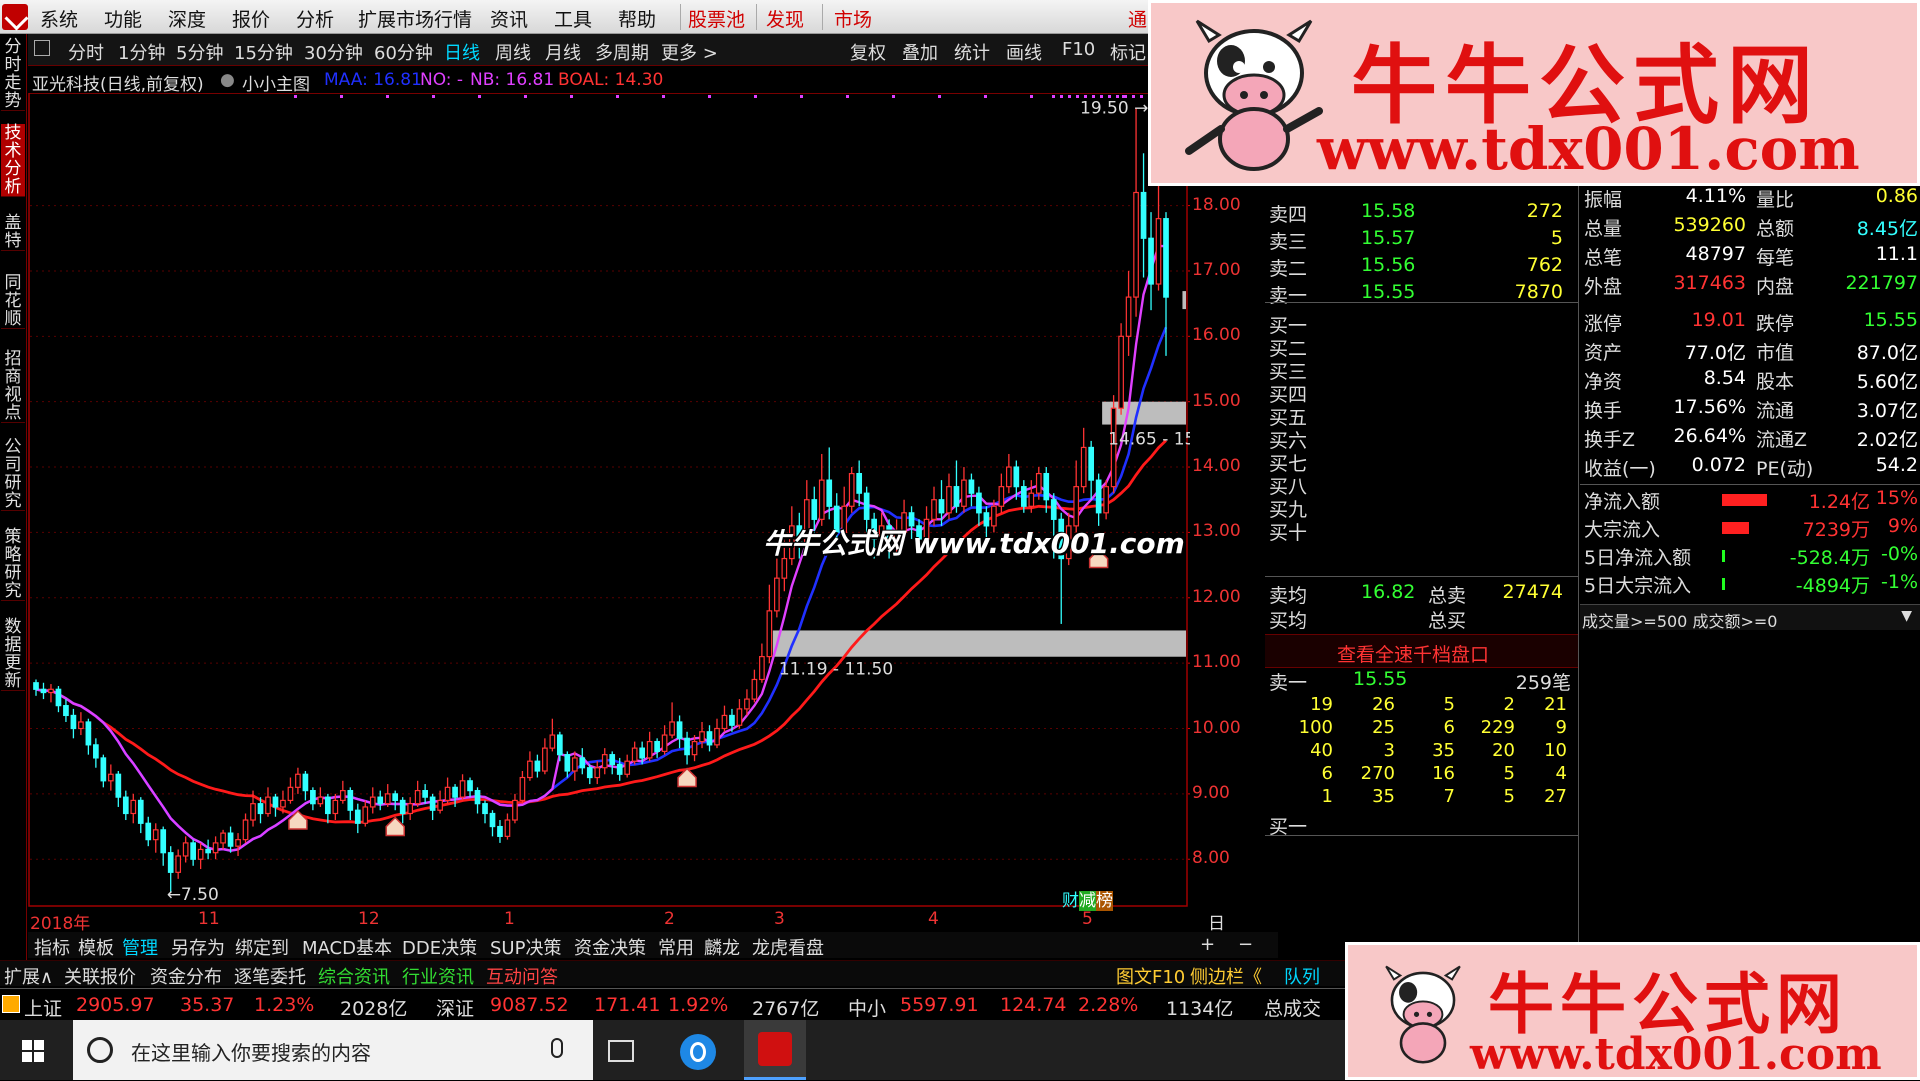  What do you see at coordinates (43, 1007) in the screenshot?
I see `sh-name: 上证` at bounding box center [43, 1007].